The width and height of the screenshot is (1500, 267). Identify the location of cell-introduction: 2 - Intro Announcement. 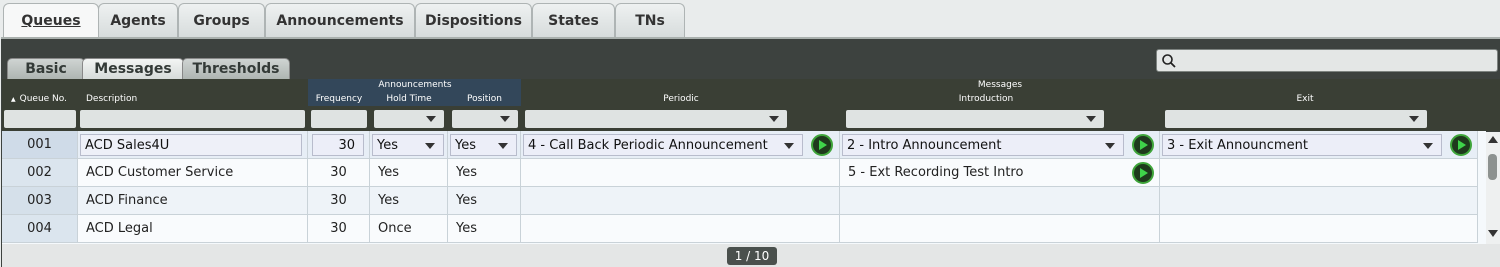
(1000, 145).